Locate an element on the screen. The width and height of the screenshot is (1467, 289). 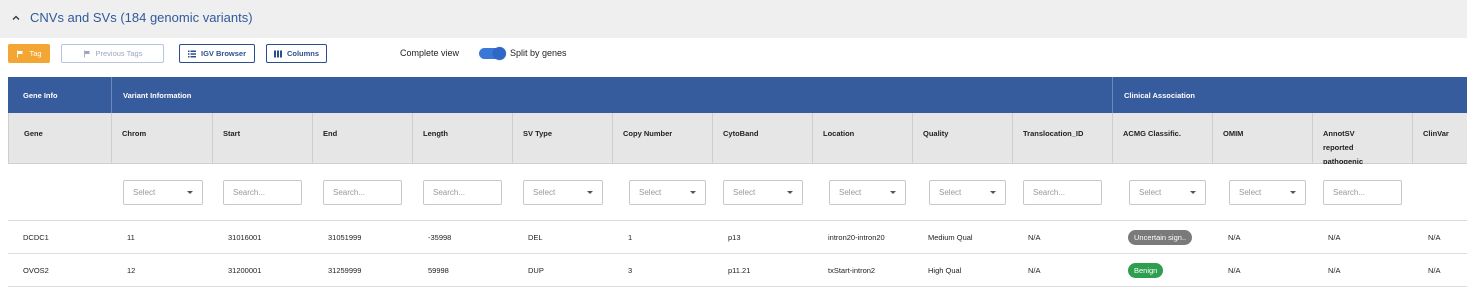
column-header-translocation-id: Translocation_ID is located at coordinates (1063, 138).